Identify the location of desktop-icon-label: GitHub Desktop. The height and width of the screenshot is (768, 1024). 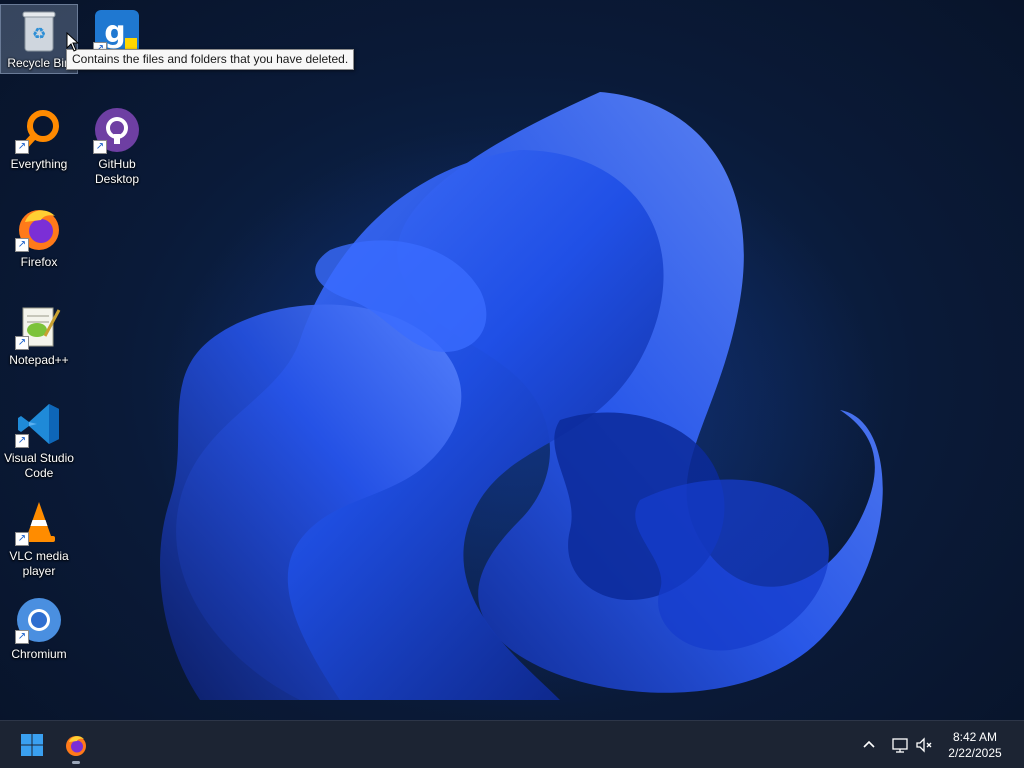
(117, 171).